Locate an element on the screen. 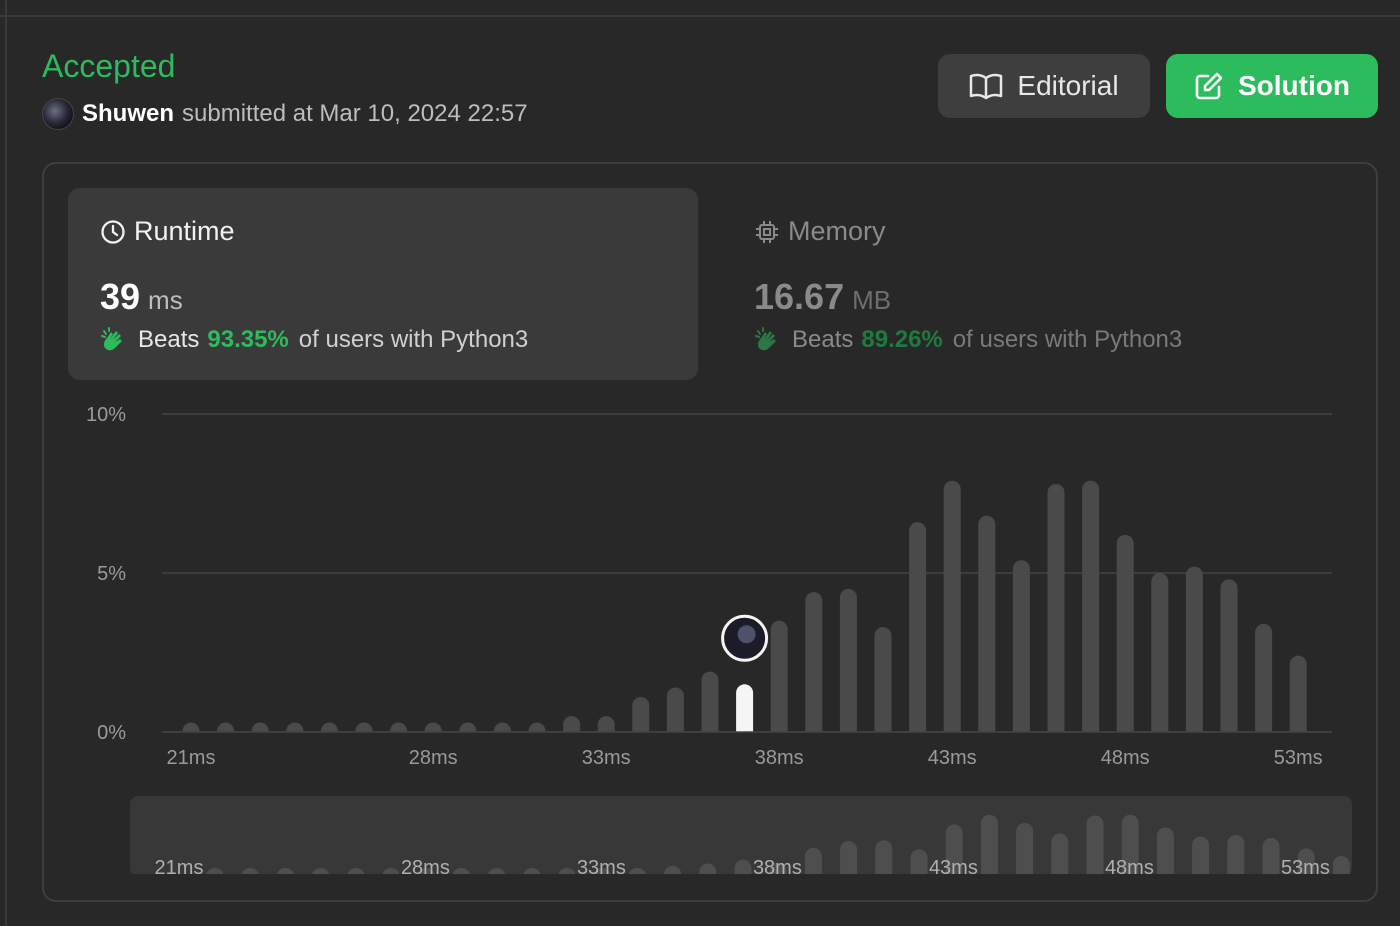 The width and height of the screenshot is (1400, 926). x-tick-label: 53ms is located at coordinates (1298, 758).